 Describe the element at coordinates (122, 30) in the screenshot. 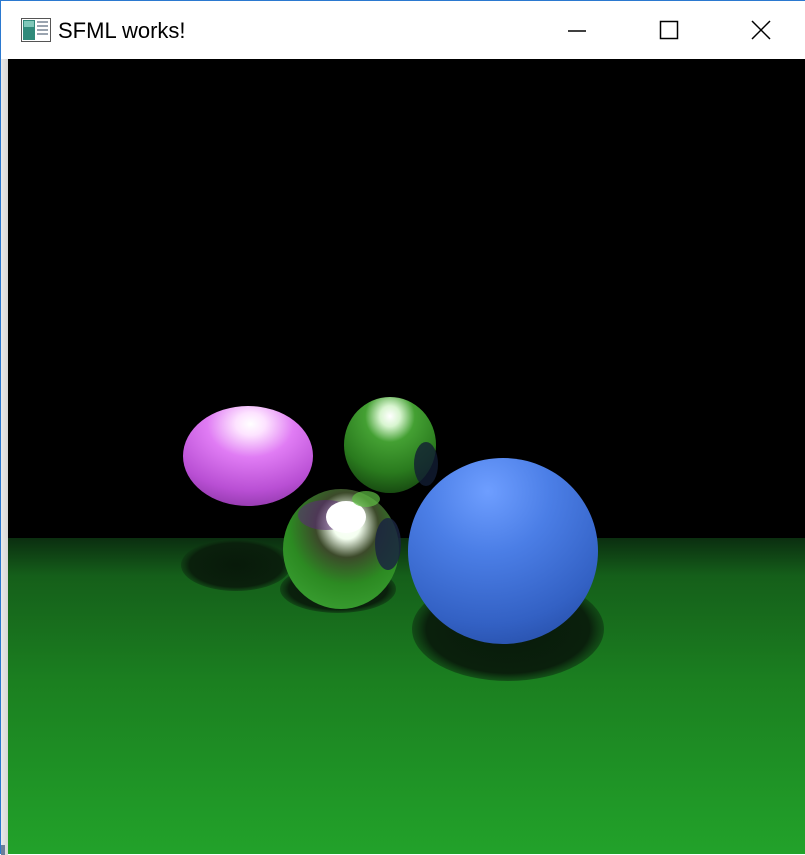

I see `window-title: SFML works!` at that location.